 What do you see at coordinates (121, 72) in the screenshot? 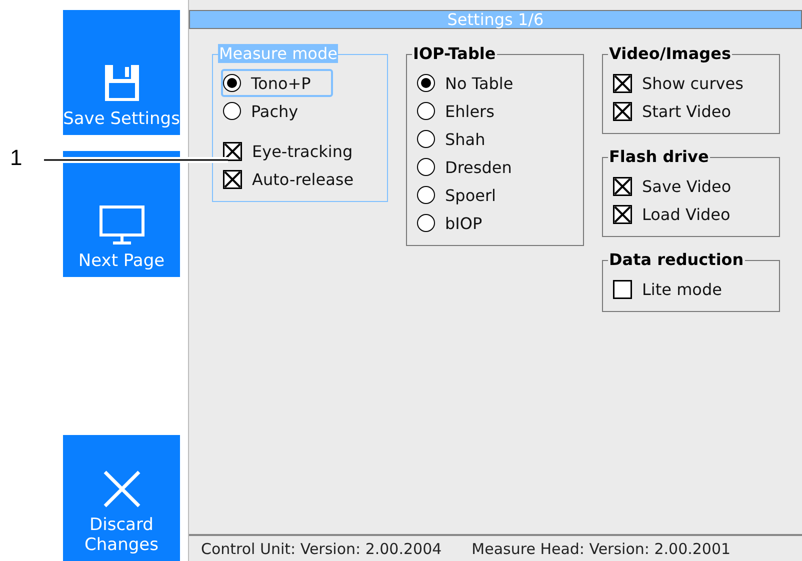
I see `save-button: Save Settings` at bounding box center [121, 72].